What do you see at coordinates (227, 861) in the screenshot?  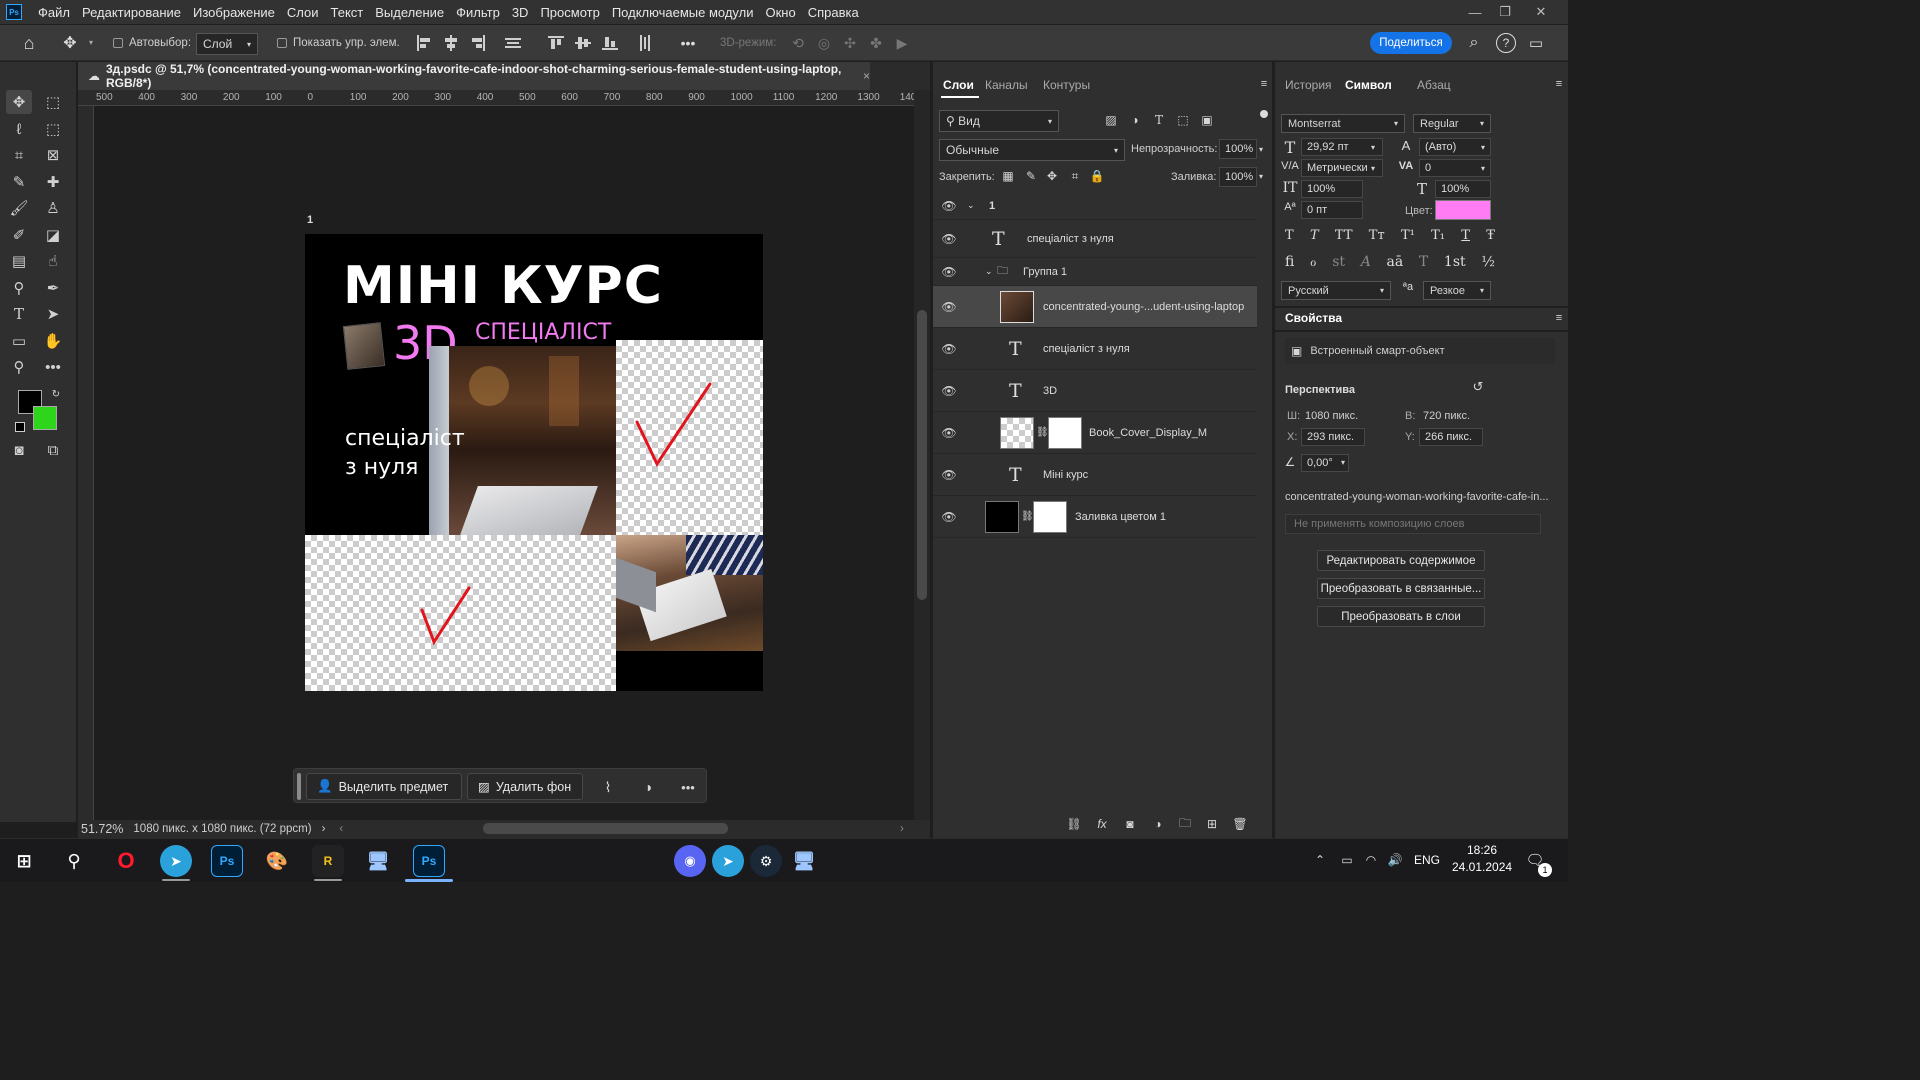 I see `photoshop-app-icon: Ps` at bounding box center [227, 861].